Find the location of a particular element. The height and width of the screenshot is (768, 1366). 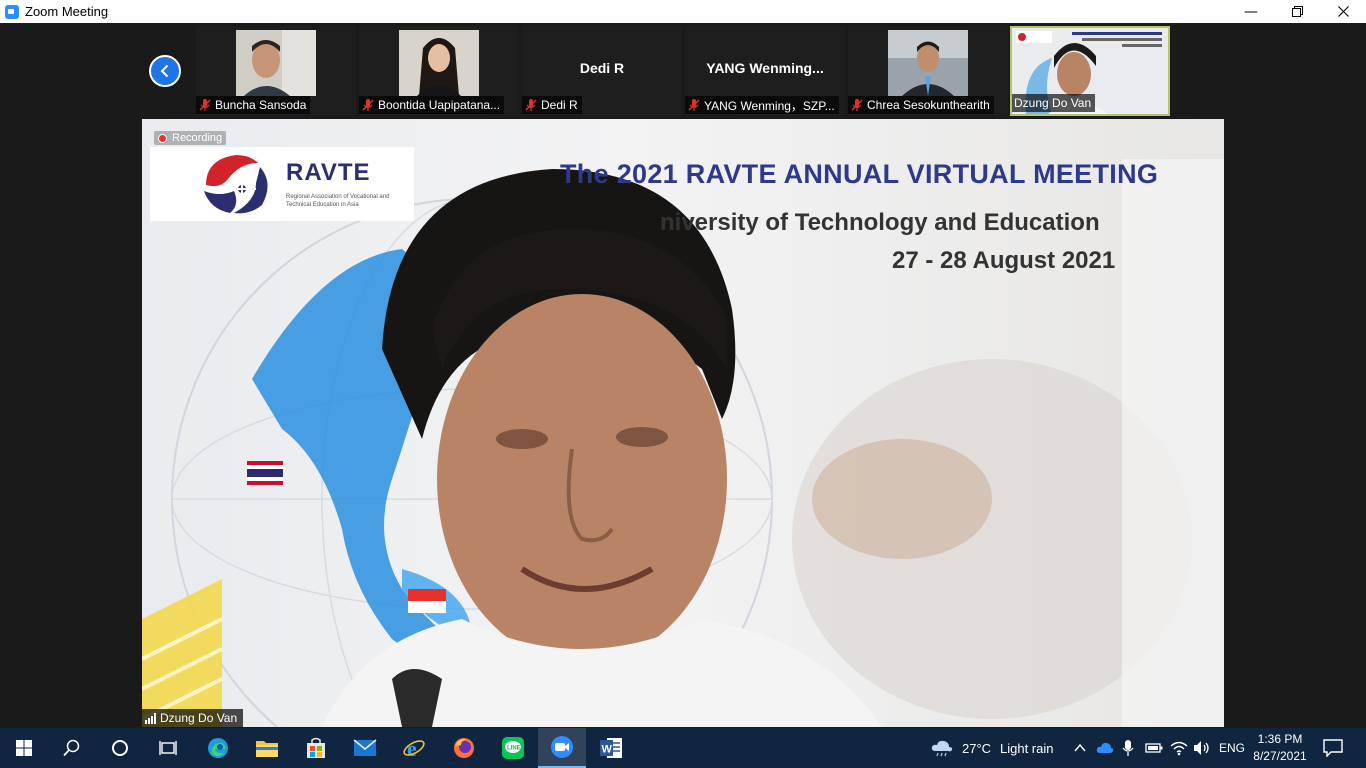

cortana-circle-icon is located at coordinates (120, 748).